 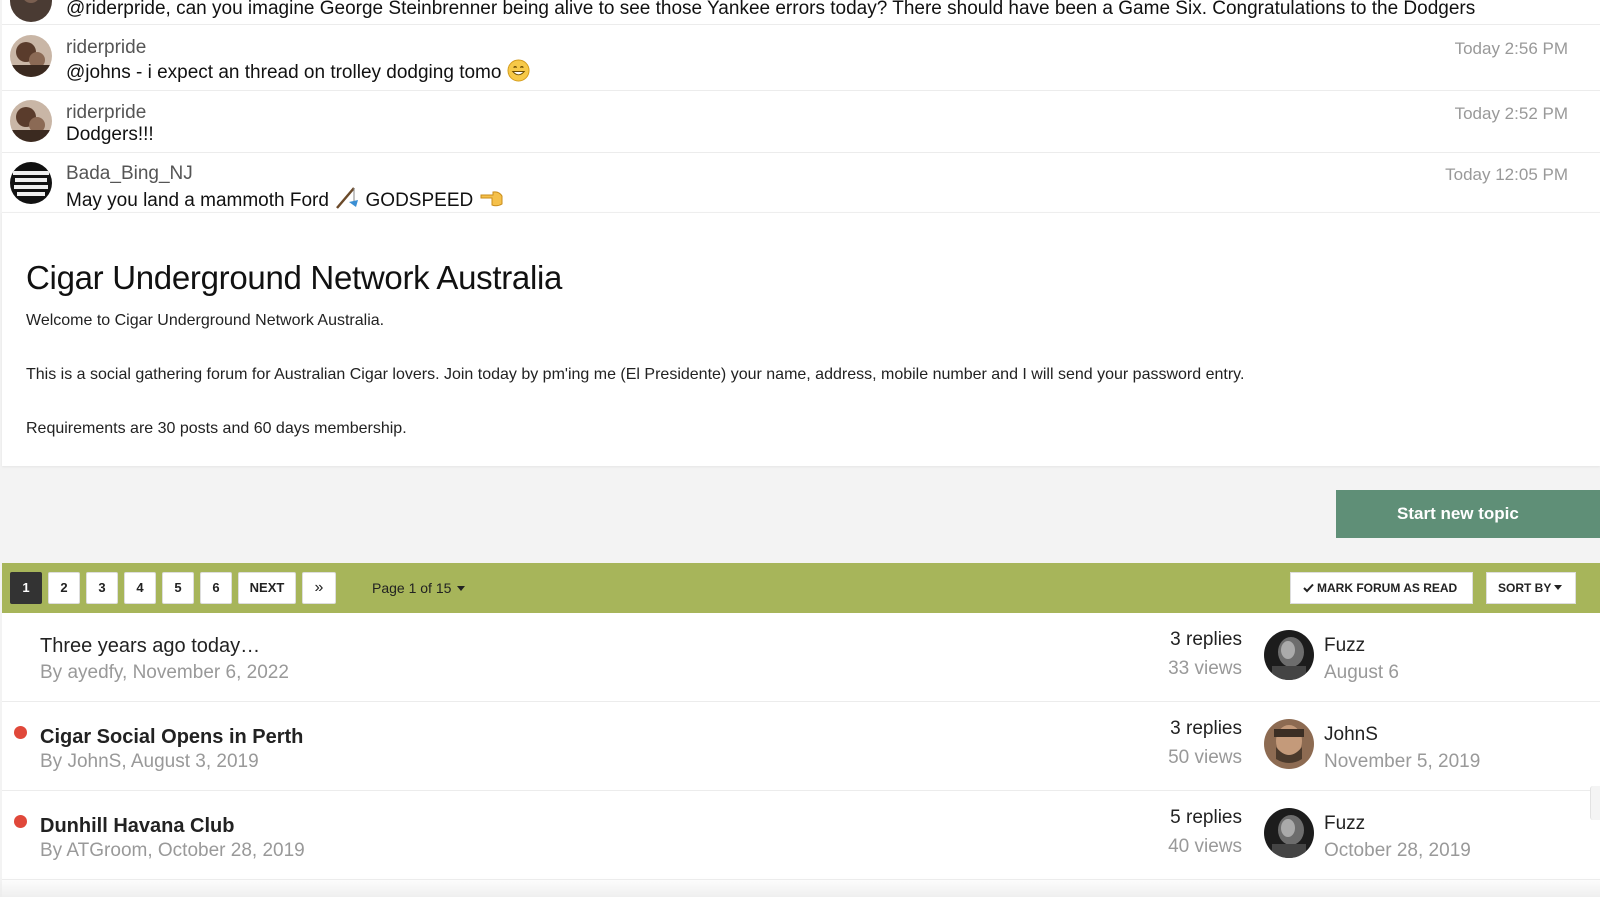 What do you see at coordinates (1402, 762) in the screenshot?
I see `last-post-date: November 5, 2019` at bounding box center [1402, 762].